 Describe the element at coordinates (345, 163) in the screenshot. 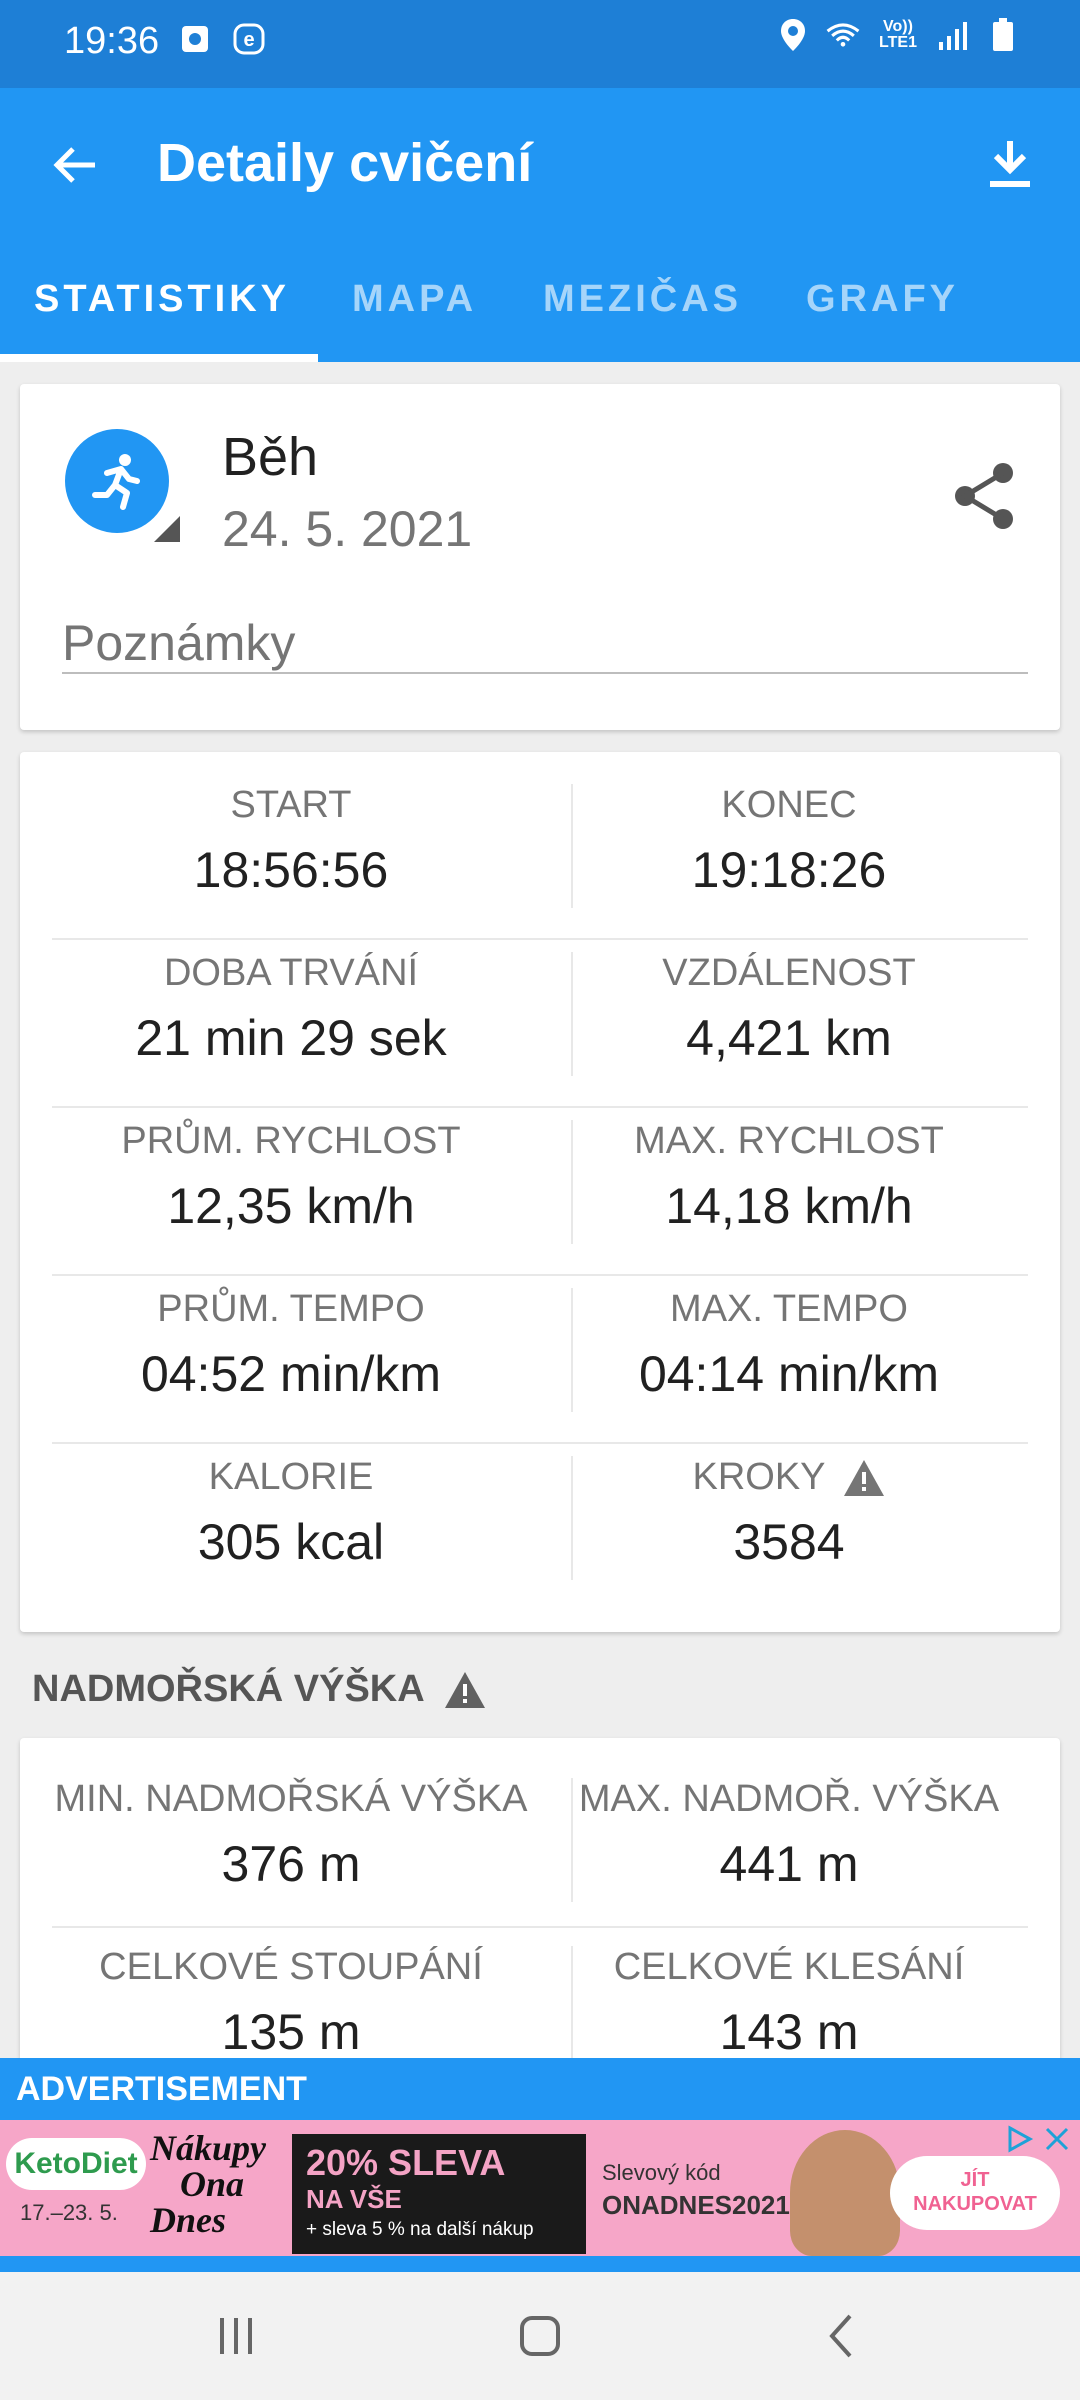

I see `page-title: Detaily cvičení` at that location.